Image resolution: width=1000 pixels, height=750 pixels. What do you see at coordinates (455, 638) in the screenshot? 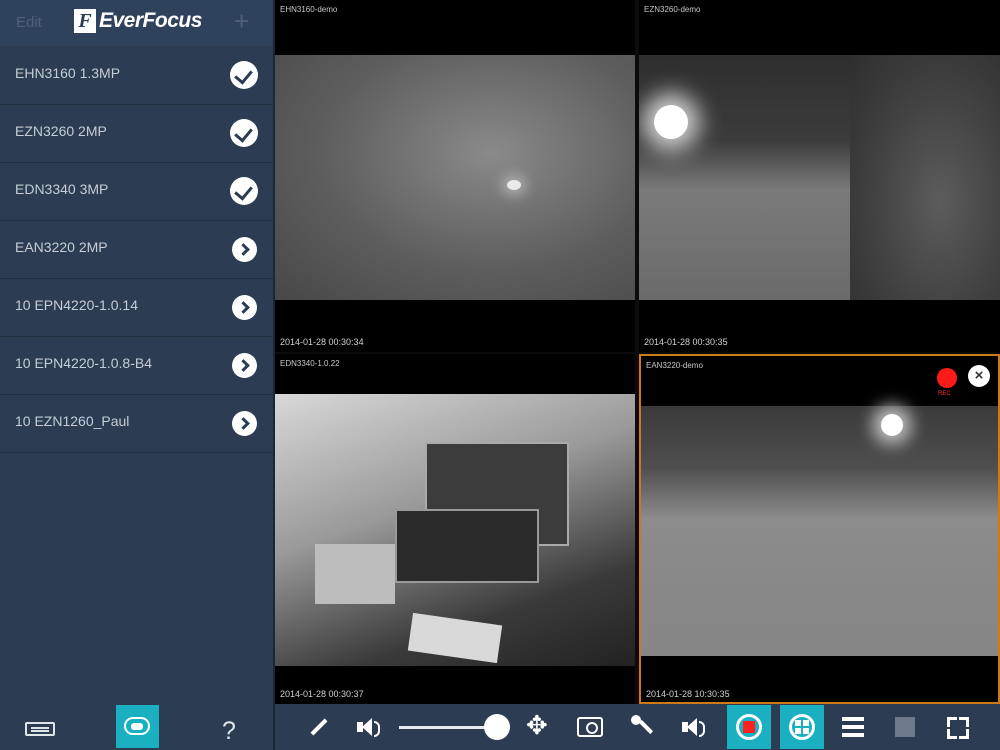
I see `paper-shape` at bounding box center [455, 638].